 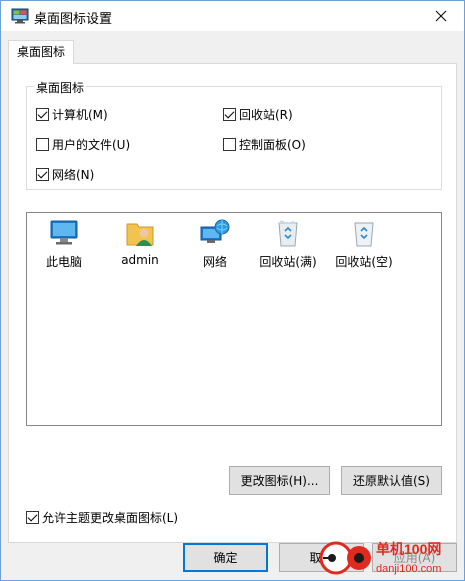 I want to click on user-folder-icon, so click(x=140, y=234).